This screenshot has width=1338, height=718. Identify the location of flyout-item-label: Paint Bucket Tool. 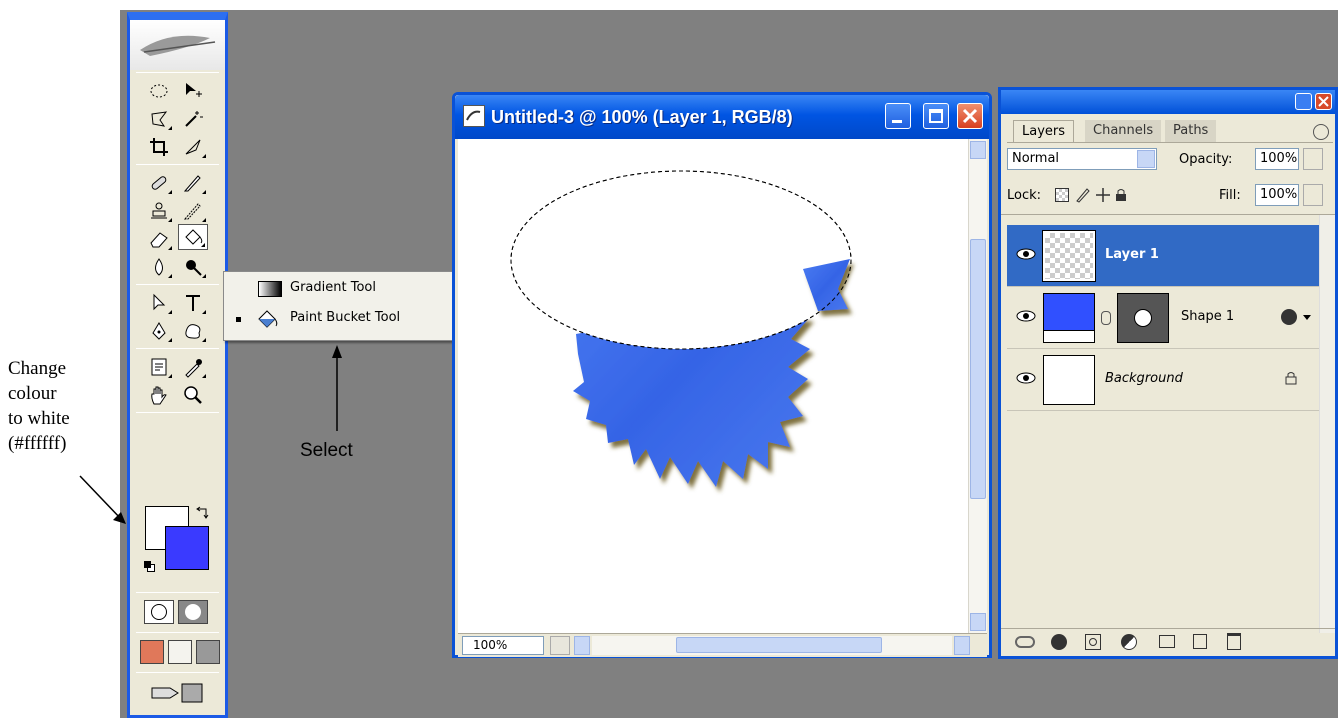
(345, 317).